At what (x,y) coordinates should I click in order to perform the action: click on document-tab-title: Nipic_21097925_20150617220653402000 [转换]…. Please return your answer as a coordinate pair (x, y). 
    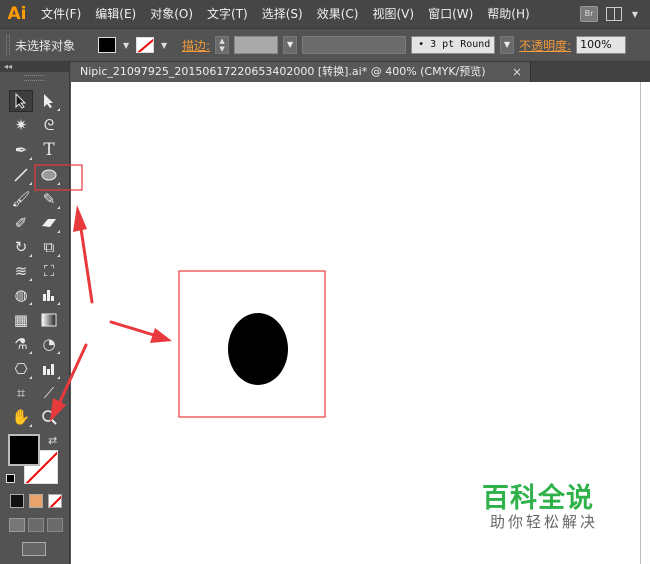
    Looking at the image, I should click on (283, 71).